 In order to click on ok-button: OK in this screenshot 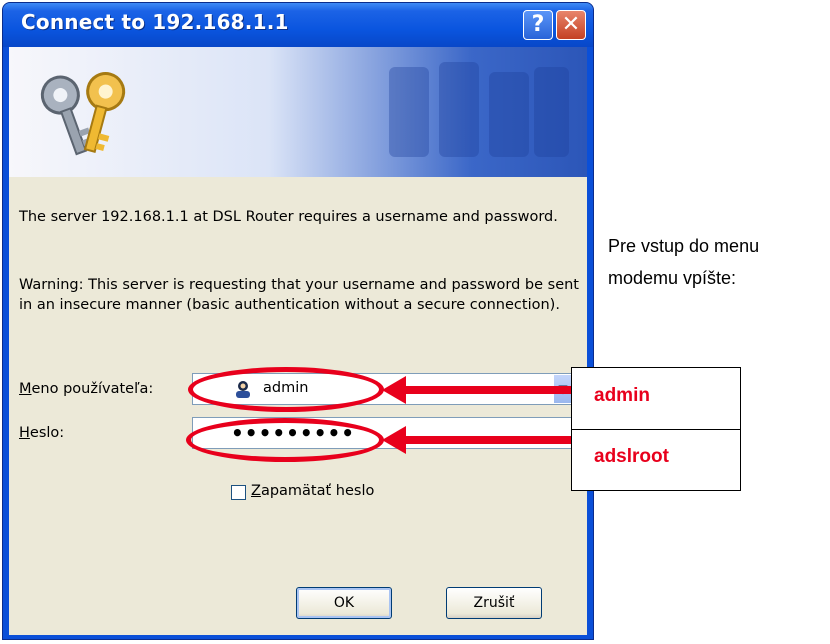, I will do `click(344, 603)`.